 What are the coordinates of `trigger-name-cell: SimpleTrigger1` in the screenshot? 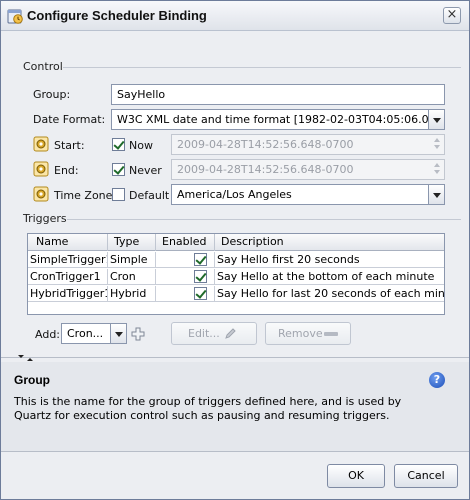 It's located at (69, 260).